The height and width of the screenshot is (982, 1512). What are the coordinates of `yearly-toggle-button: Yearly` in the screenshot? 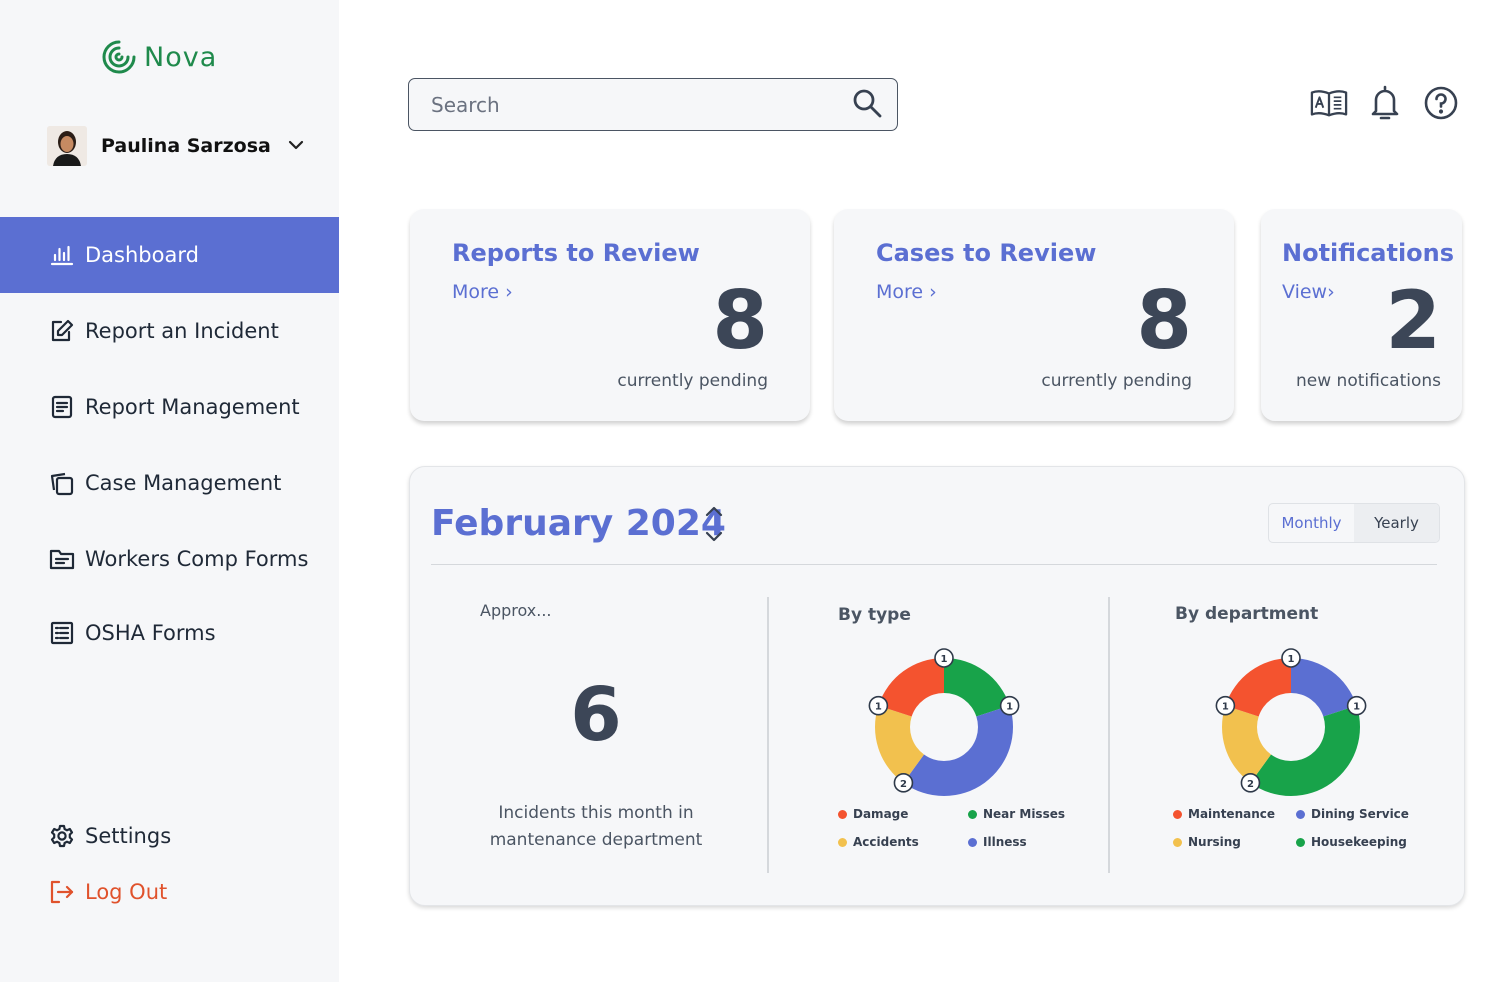 It's located at (1396, 523).